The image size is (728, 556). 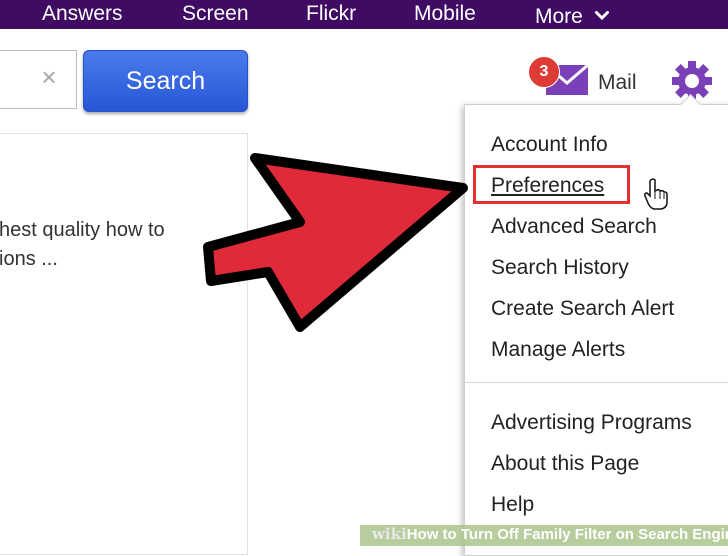 I want to click on highlight-box, so click(x=551, y=184).